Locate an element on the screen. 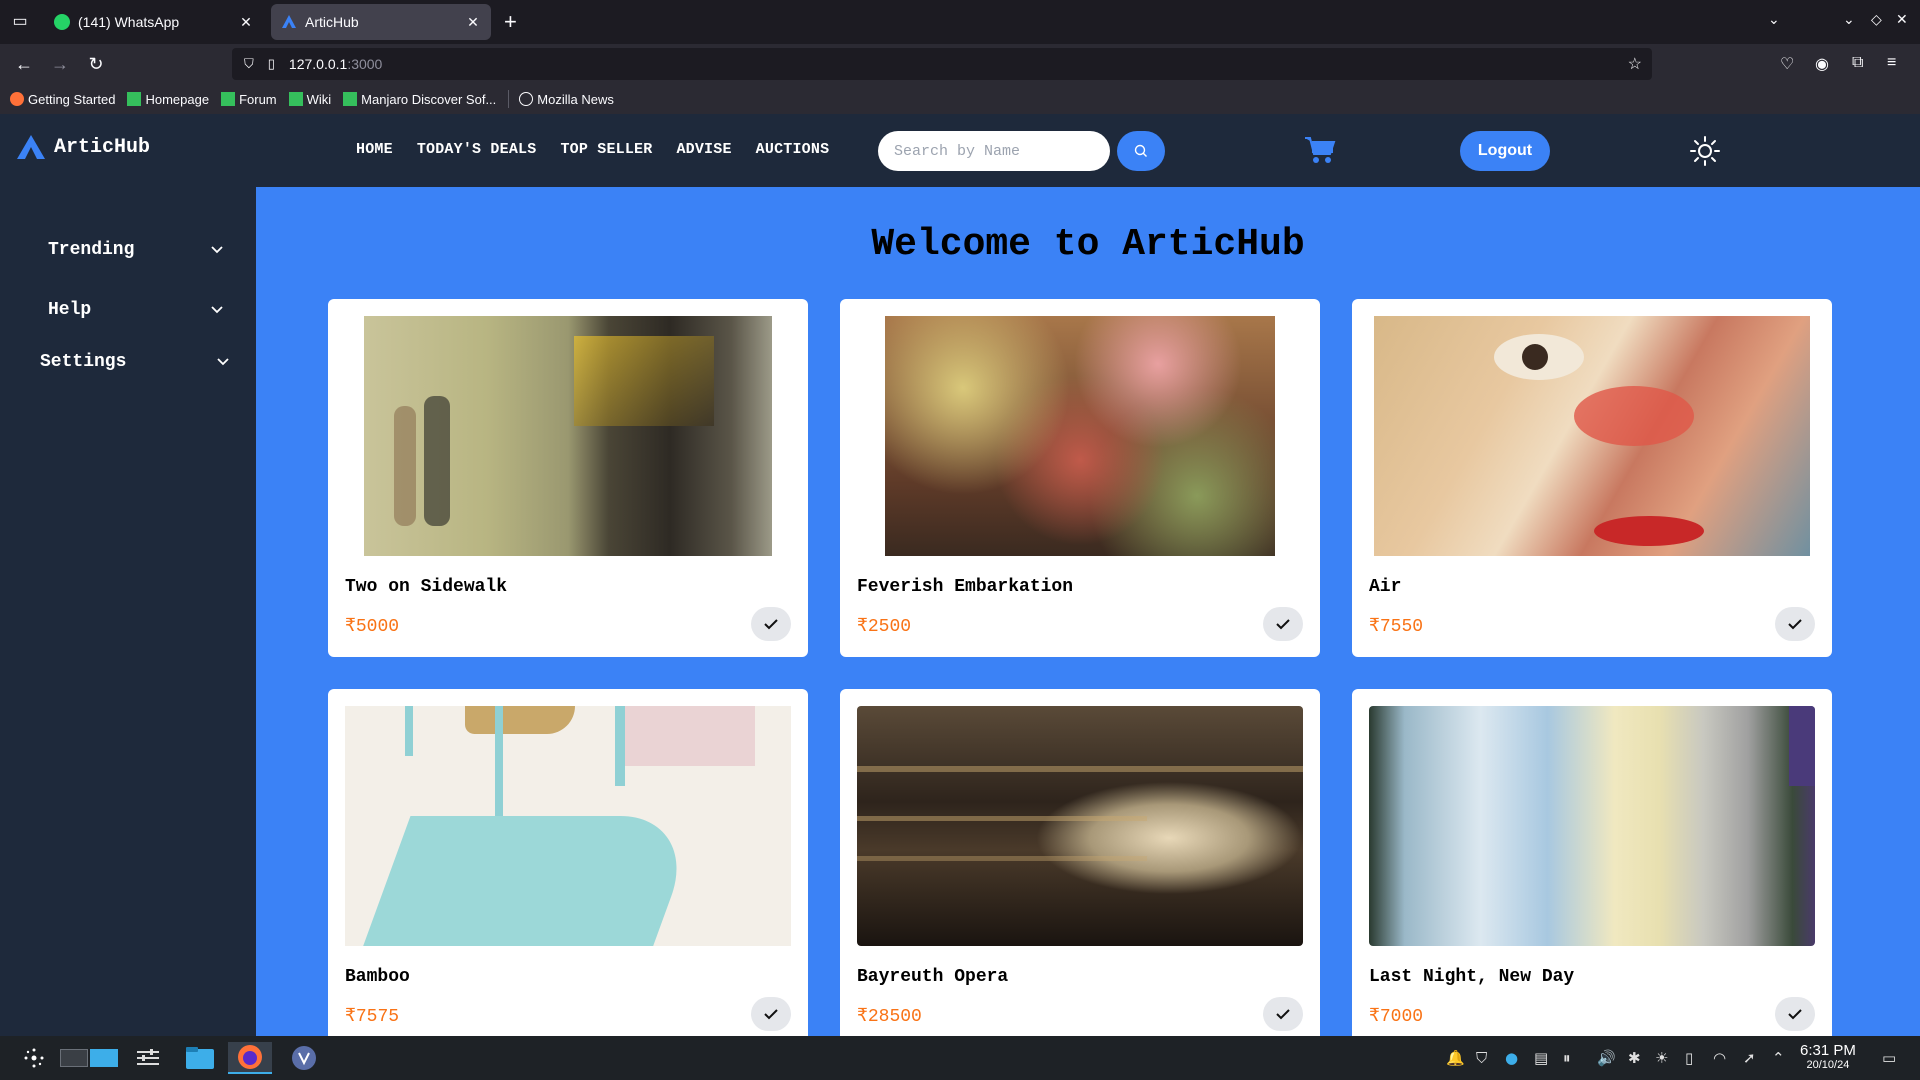 The image size is (1920, 1080). sun-icon is located at coordinates (1705, 153).